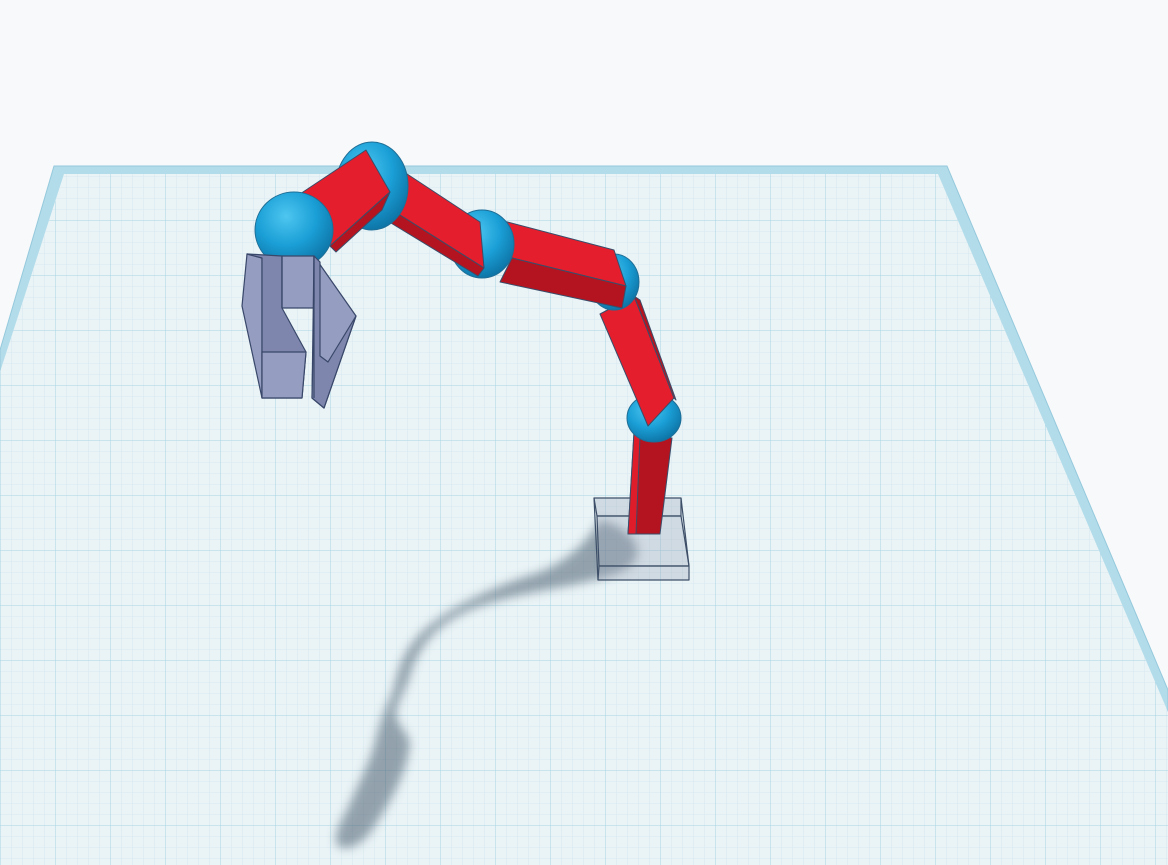  Describe the element at coordinates (298, 282) in the screenshot. I see `gripper-slot` at that location.